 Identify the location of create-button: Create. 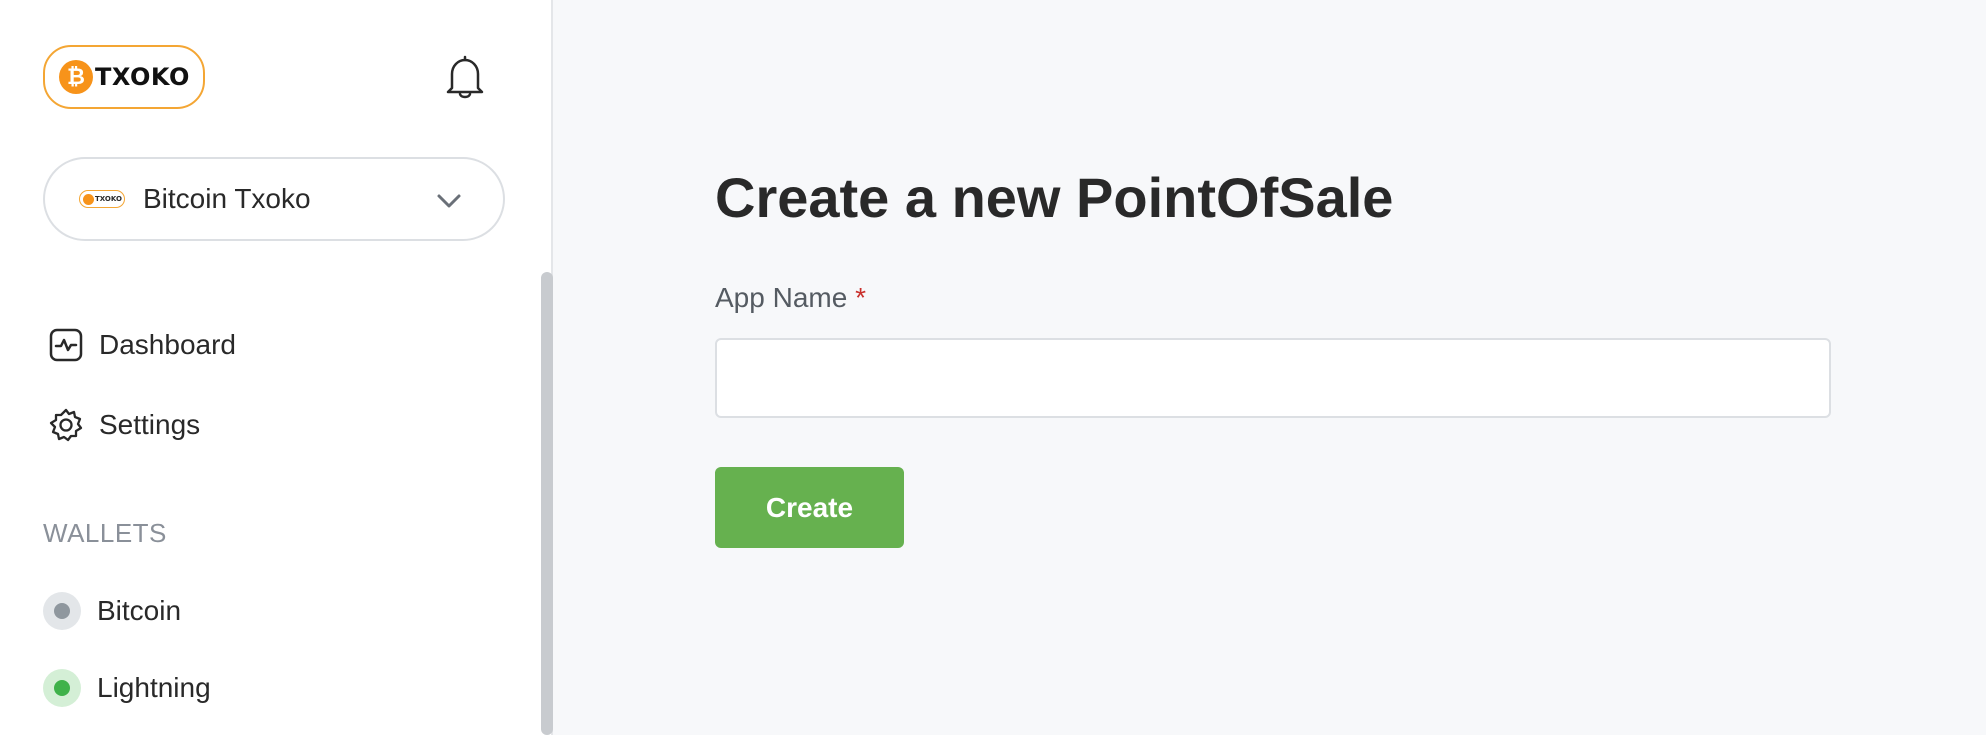
(809, 507).